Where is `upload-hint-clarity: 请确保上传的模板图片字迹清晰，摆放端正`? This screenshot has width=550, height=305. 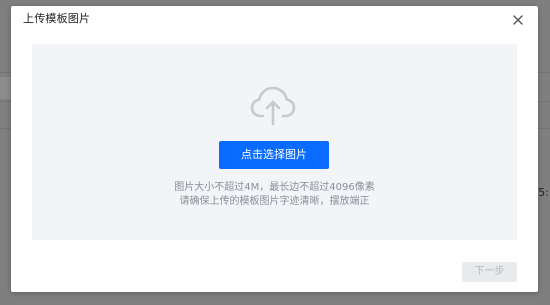
upload-hint-clarity: 请确保上传的模板图片字迹清晰，摆放端正 is located at coordinates (274, 201).